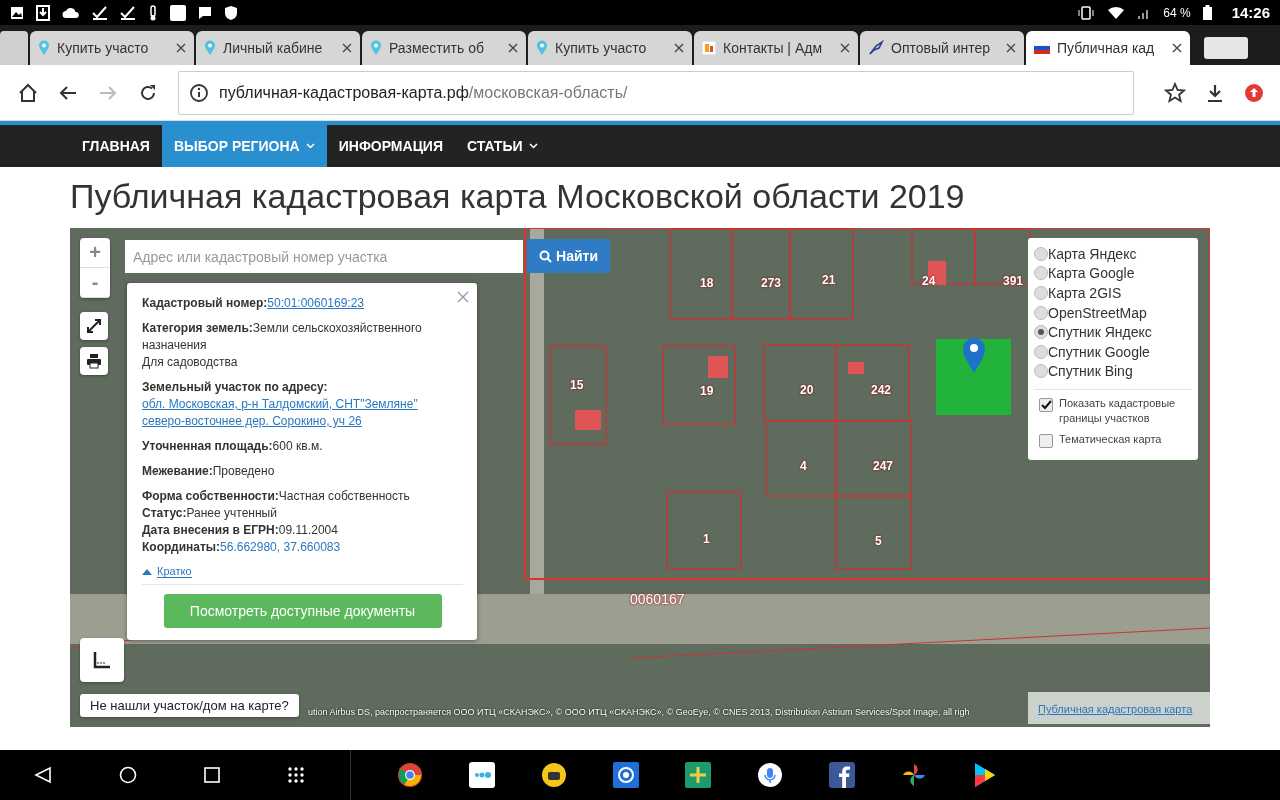 Image resolution: width=1280 pixels, height=800 pixels. I want to click on print-button, so click(94, 361).